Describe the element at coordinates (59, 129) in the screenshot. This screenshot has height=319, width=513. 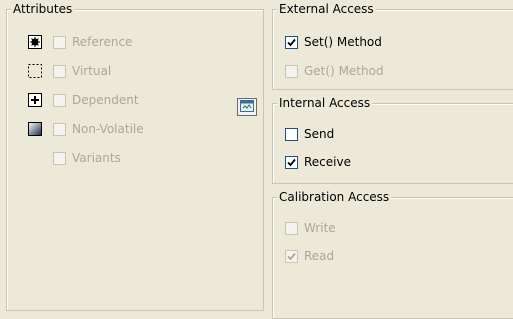
I see `non-volatile-checkbox` at that location.